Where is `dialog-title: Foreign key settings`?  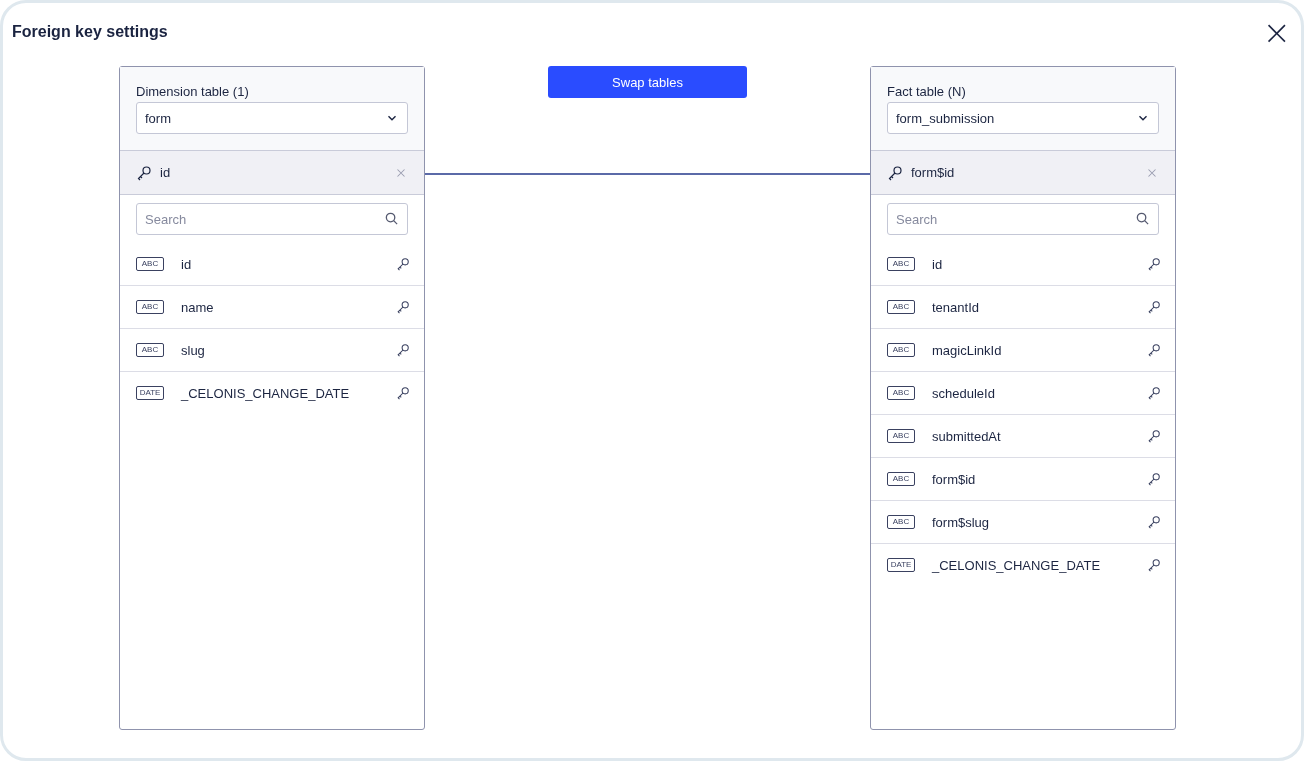 dialog-title: Foreign key settings is located at coordinates (90, 32).